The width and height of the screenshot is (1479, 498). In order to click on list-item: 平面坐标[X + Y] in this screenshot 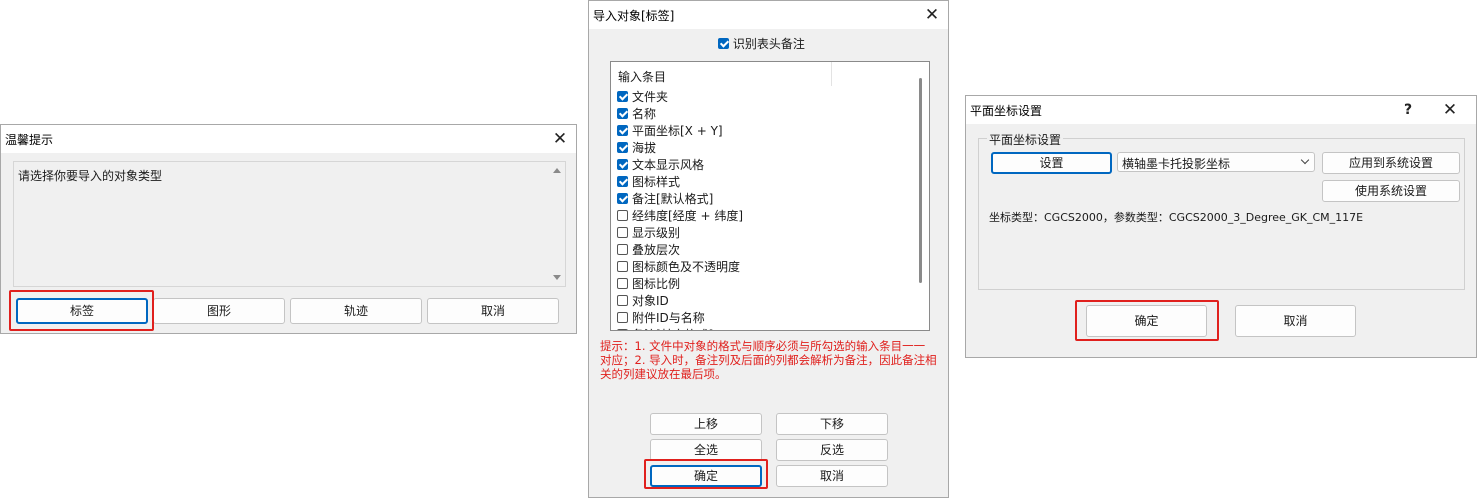, I will do `click(670, 130)`.